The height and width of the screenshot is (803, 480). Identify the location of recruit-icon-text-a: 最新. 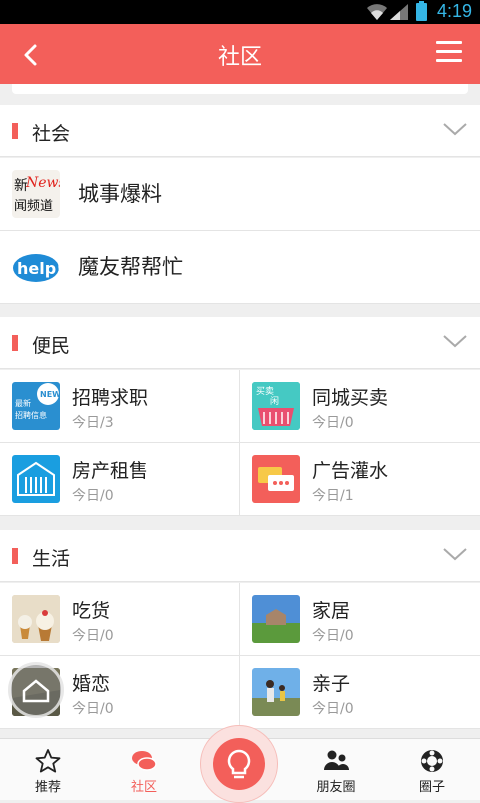
(23, 403).